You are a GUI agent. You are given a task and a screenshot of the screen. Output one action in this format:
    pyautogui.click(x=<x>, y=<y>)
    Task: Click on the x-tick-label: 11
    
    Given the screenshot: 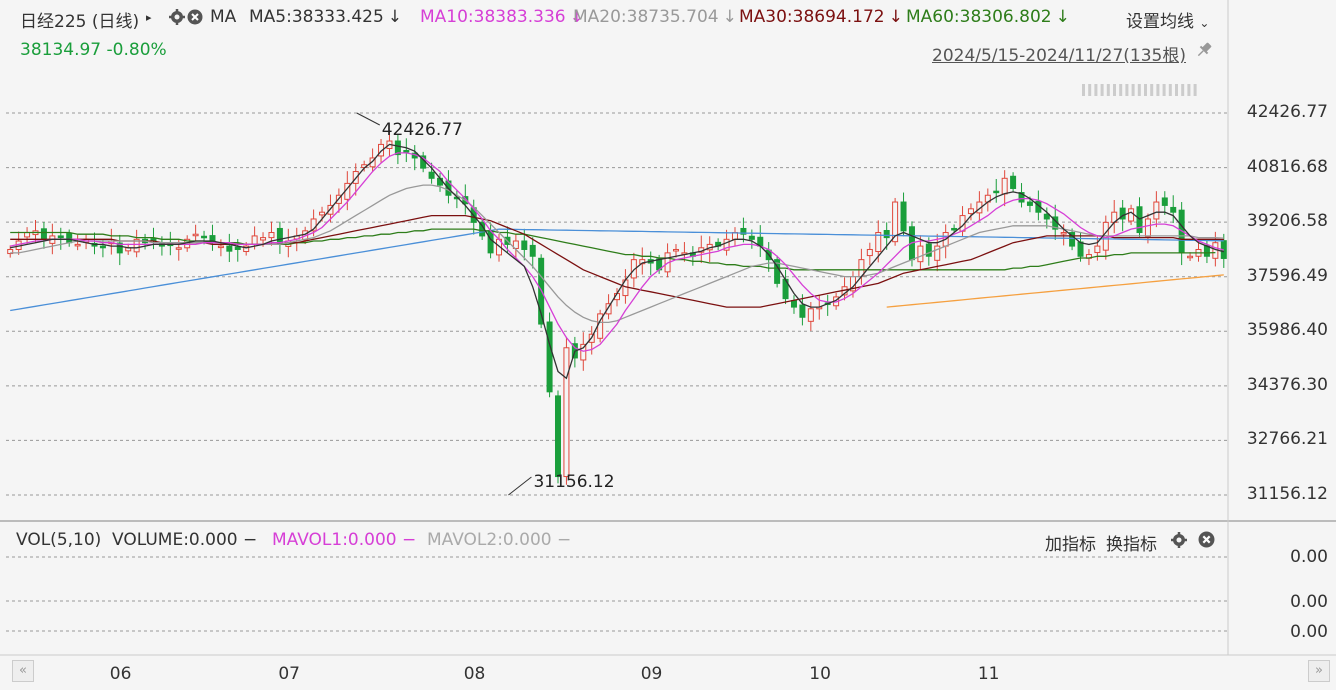 What is the action you would take?
    pyautogui.click(x=988, y=674)
    